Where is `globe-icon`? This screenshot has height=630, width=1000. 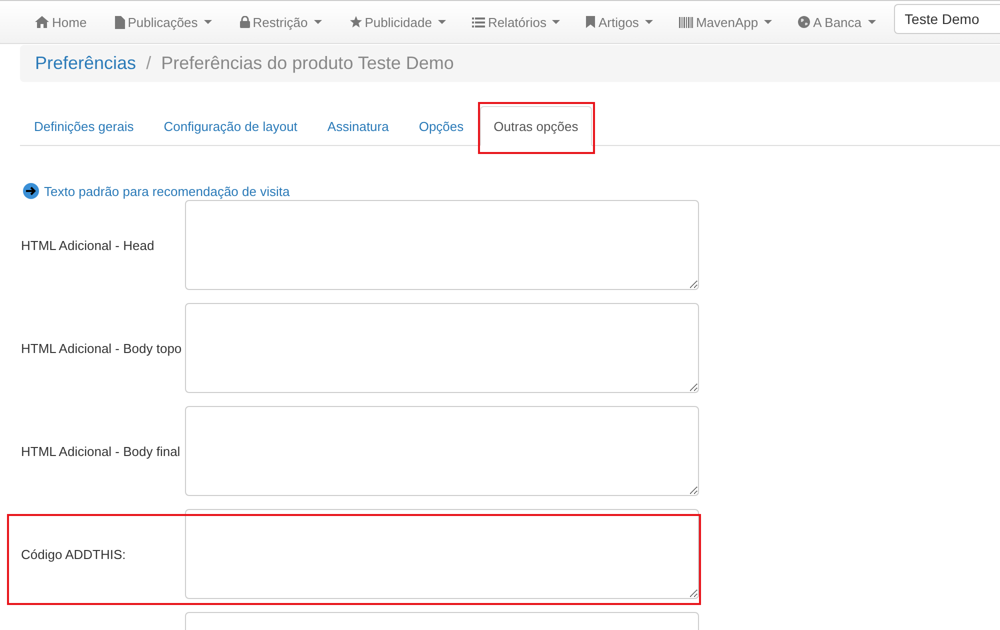
globe-icon is located at coordinates (804, 22).